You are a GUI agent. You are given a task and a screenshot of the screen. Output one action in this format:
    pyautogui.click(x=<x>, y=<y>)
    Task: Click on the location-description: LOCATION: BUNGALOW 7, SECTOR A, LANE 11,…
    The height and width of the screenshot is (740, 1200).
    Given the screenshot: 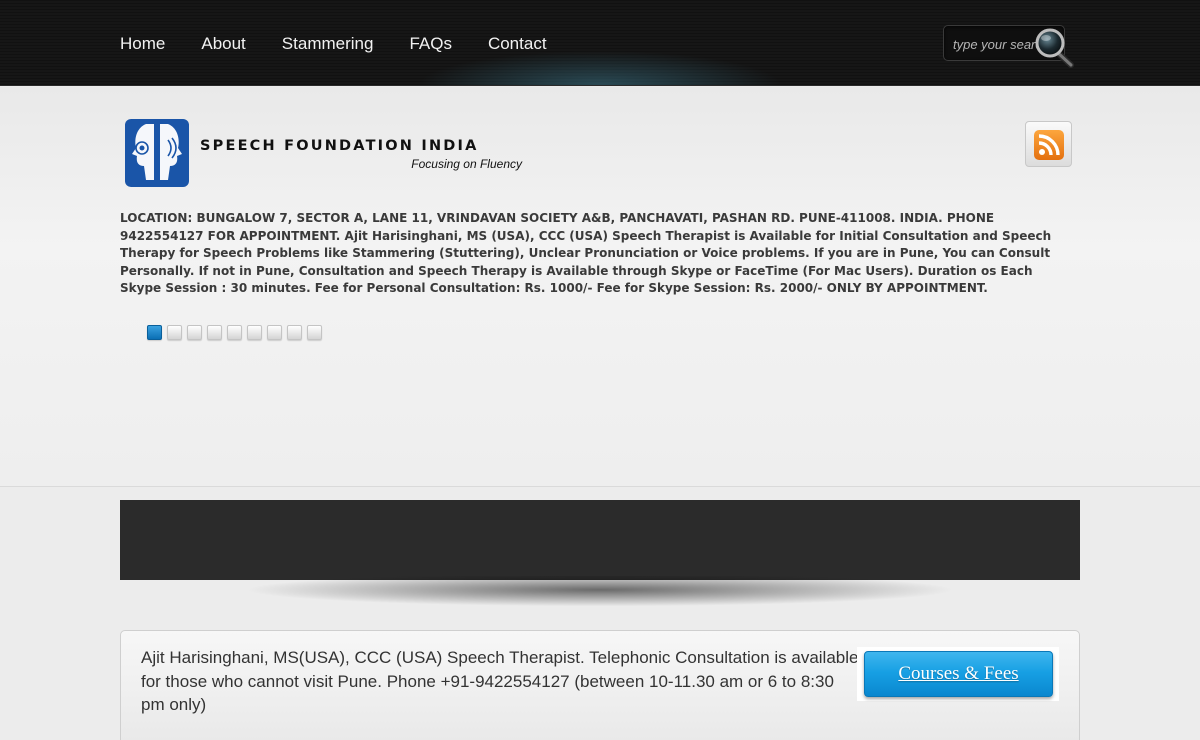 What is the action you would take?
    pyautogui.click(x=586, y=253)
    